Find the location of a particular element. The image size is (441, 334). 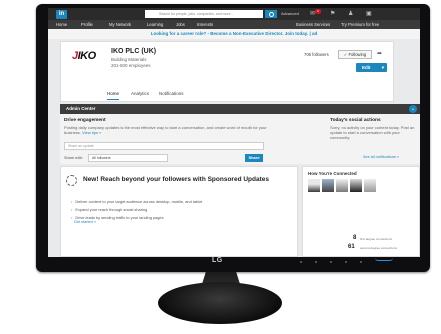

edit-button-label: Edit is located at coordinates (366, 67).